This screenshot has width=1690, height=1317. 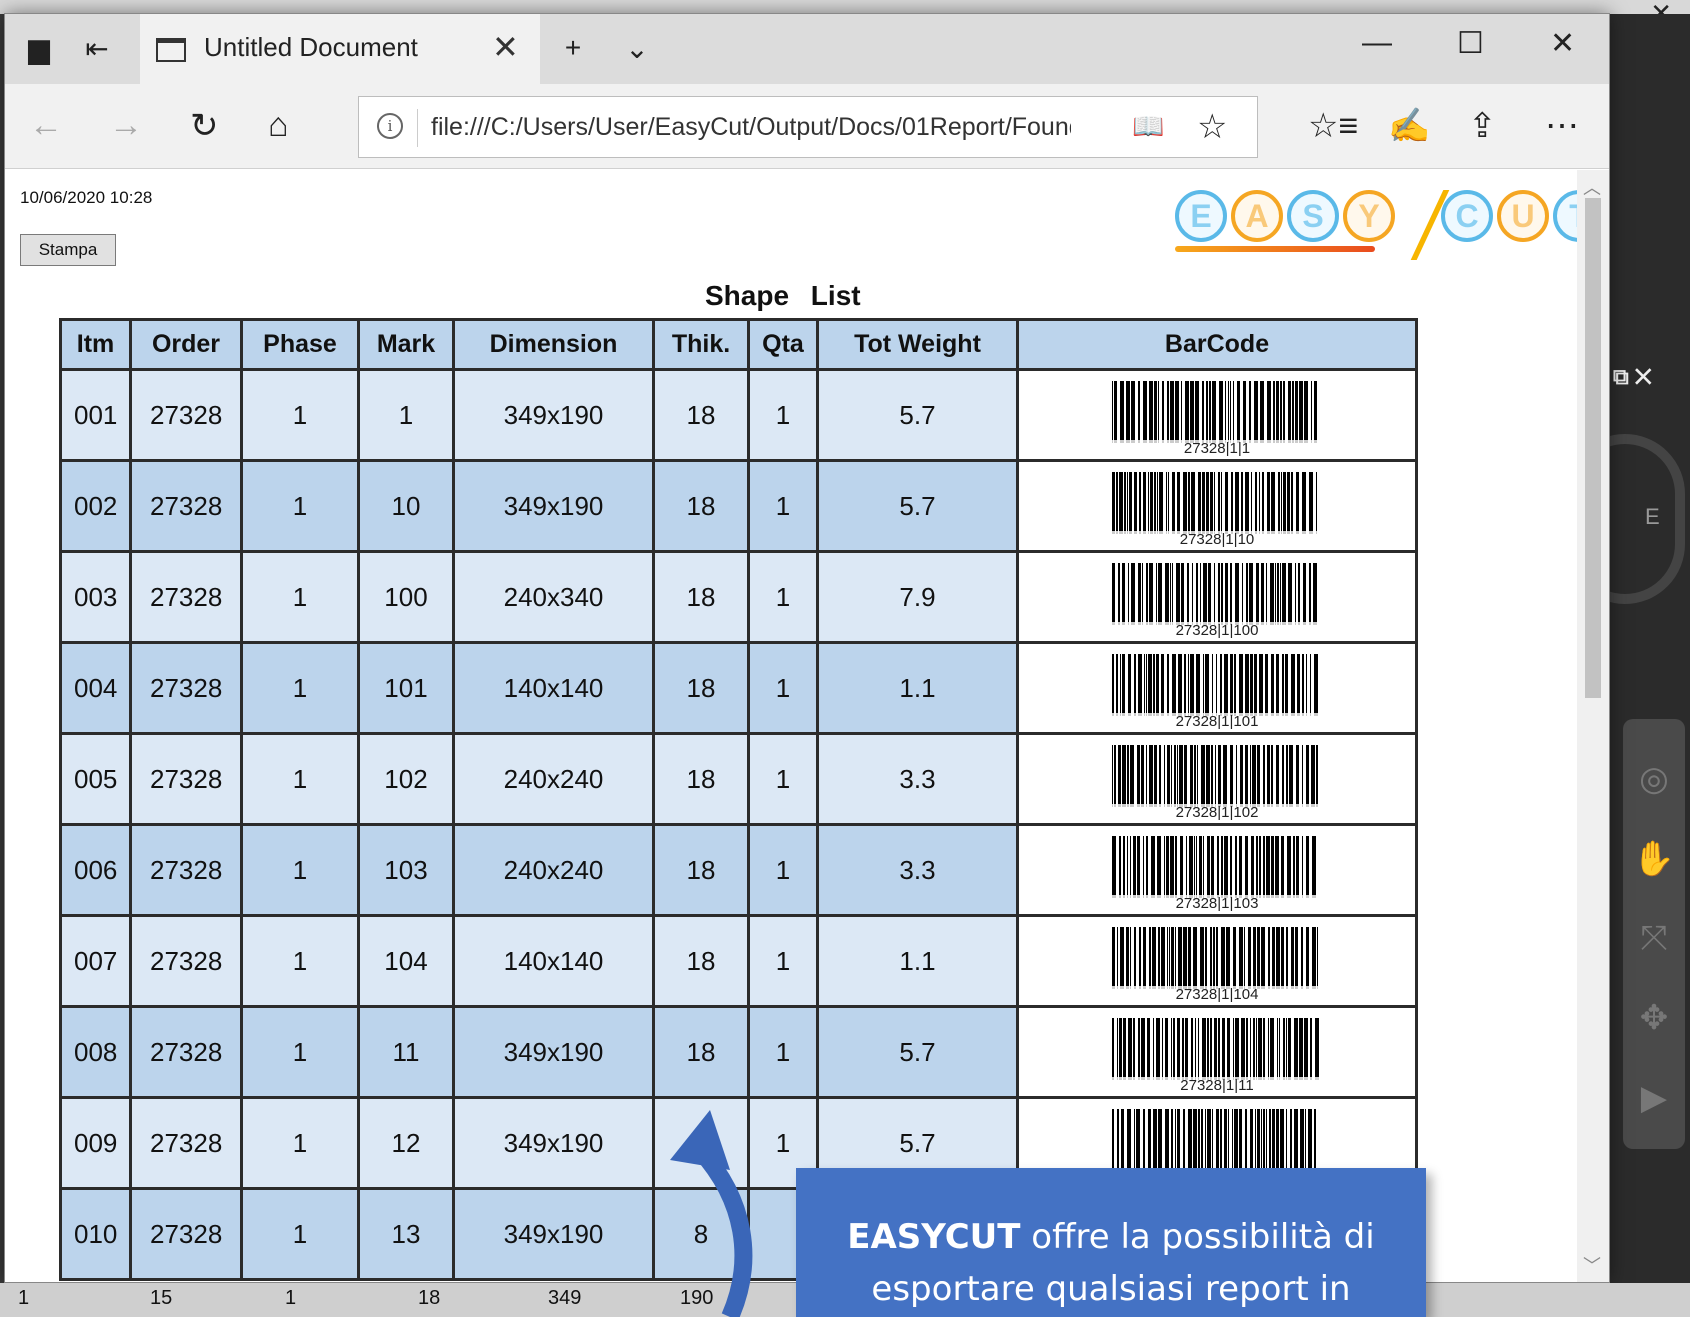 What do you see at coordinates (126, 125) in the screenshot?
I see `forward-icon: →` at bounding box center [126, 125].